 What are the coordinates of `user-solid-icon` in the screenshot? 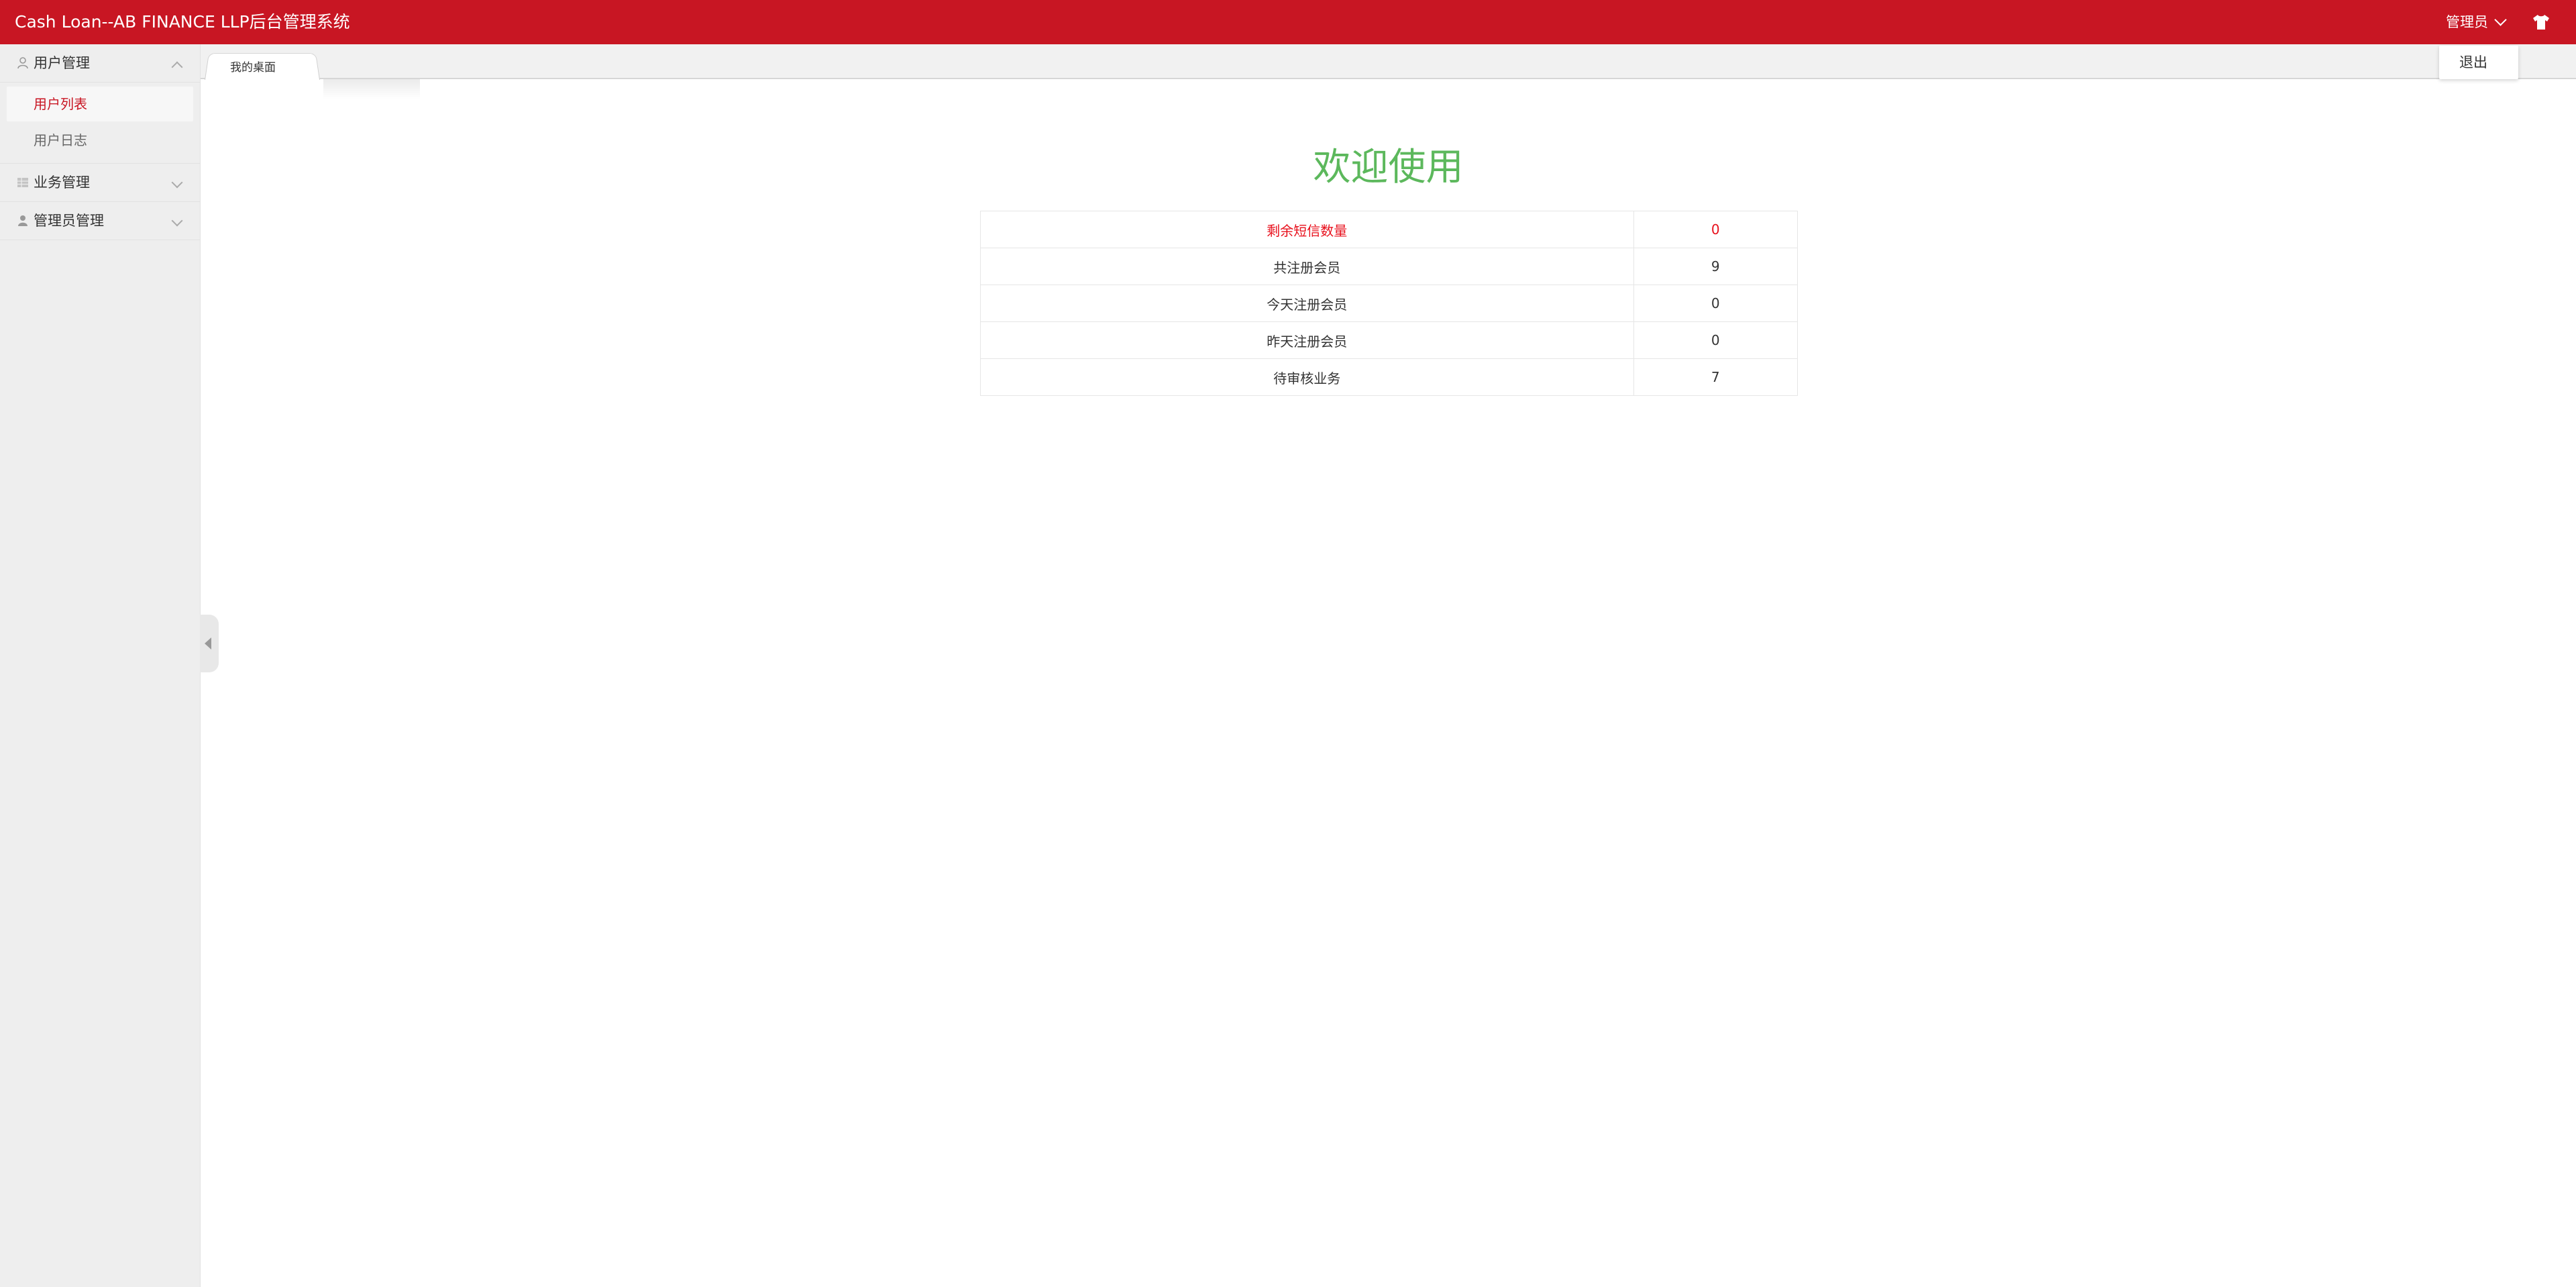 It's located at (23, 221).